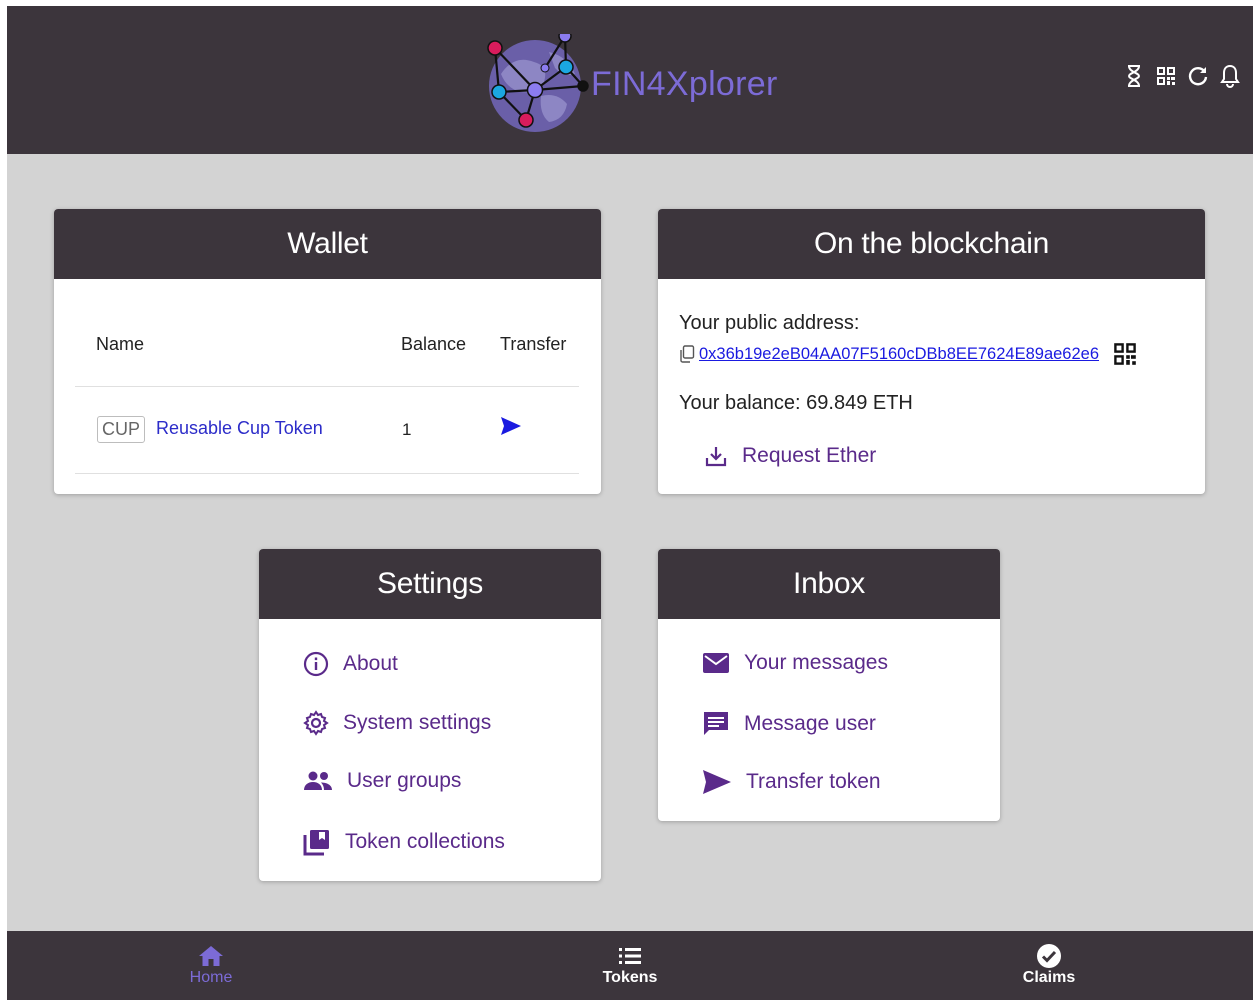 Image resolution: width=1253 pixels, height=1000 pixels. I want to click on logo-globe-network-icon, so click(538, 83).